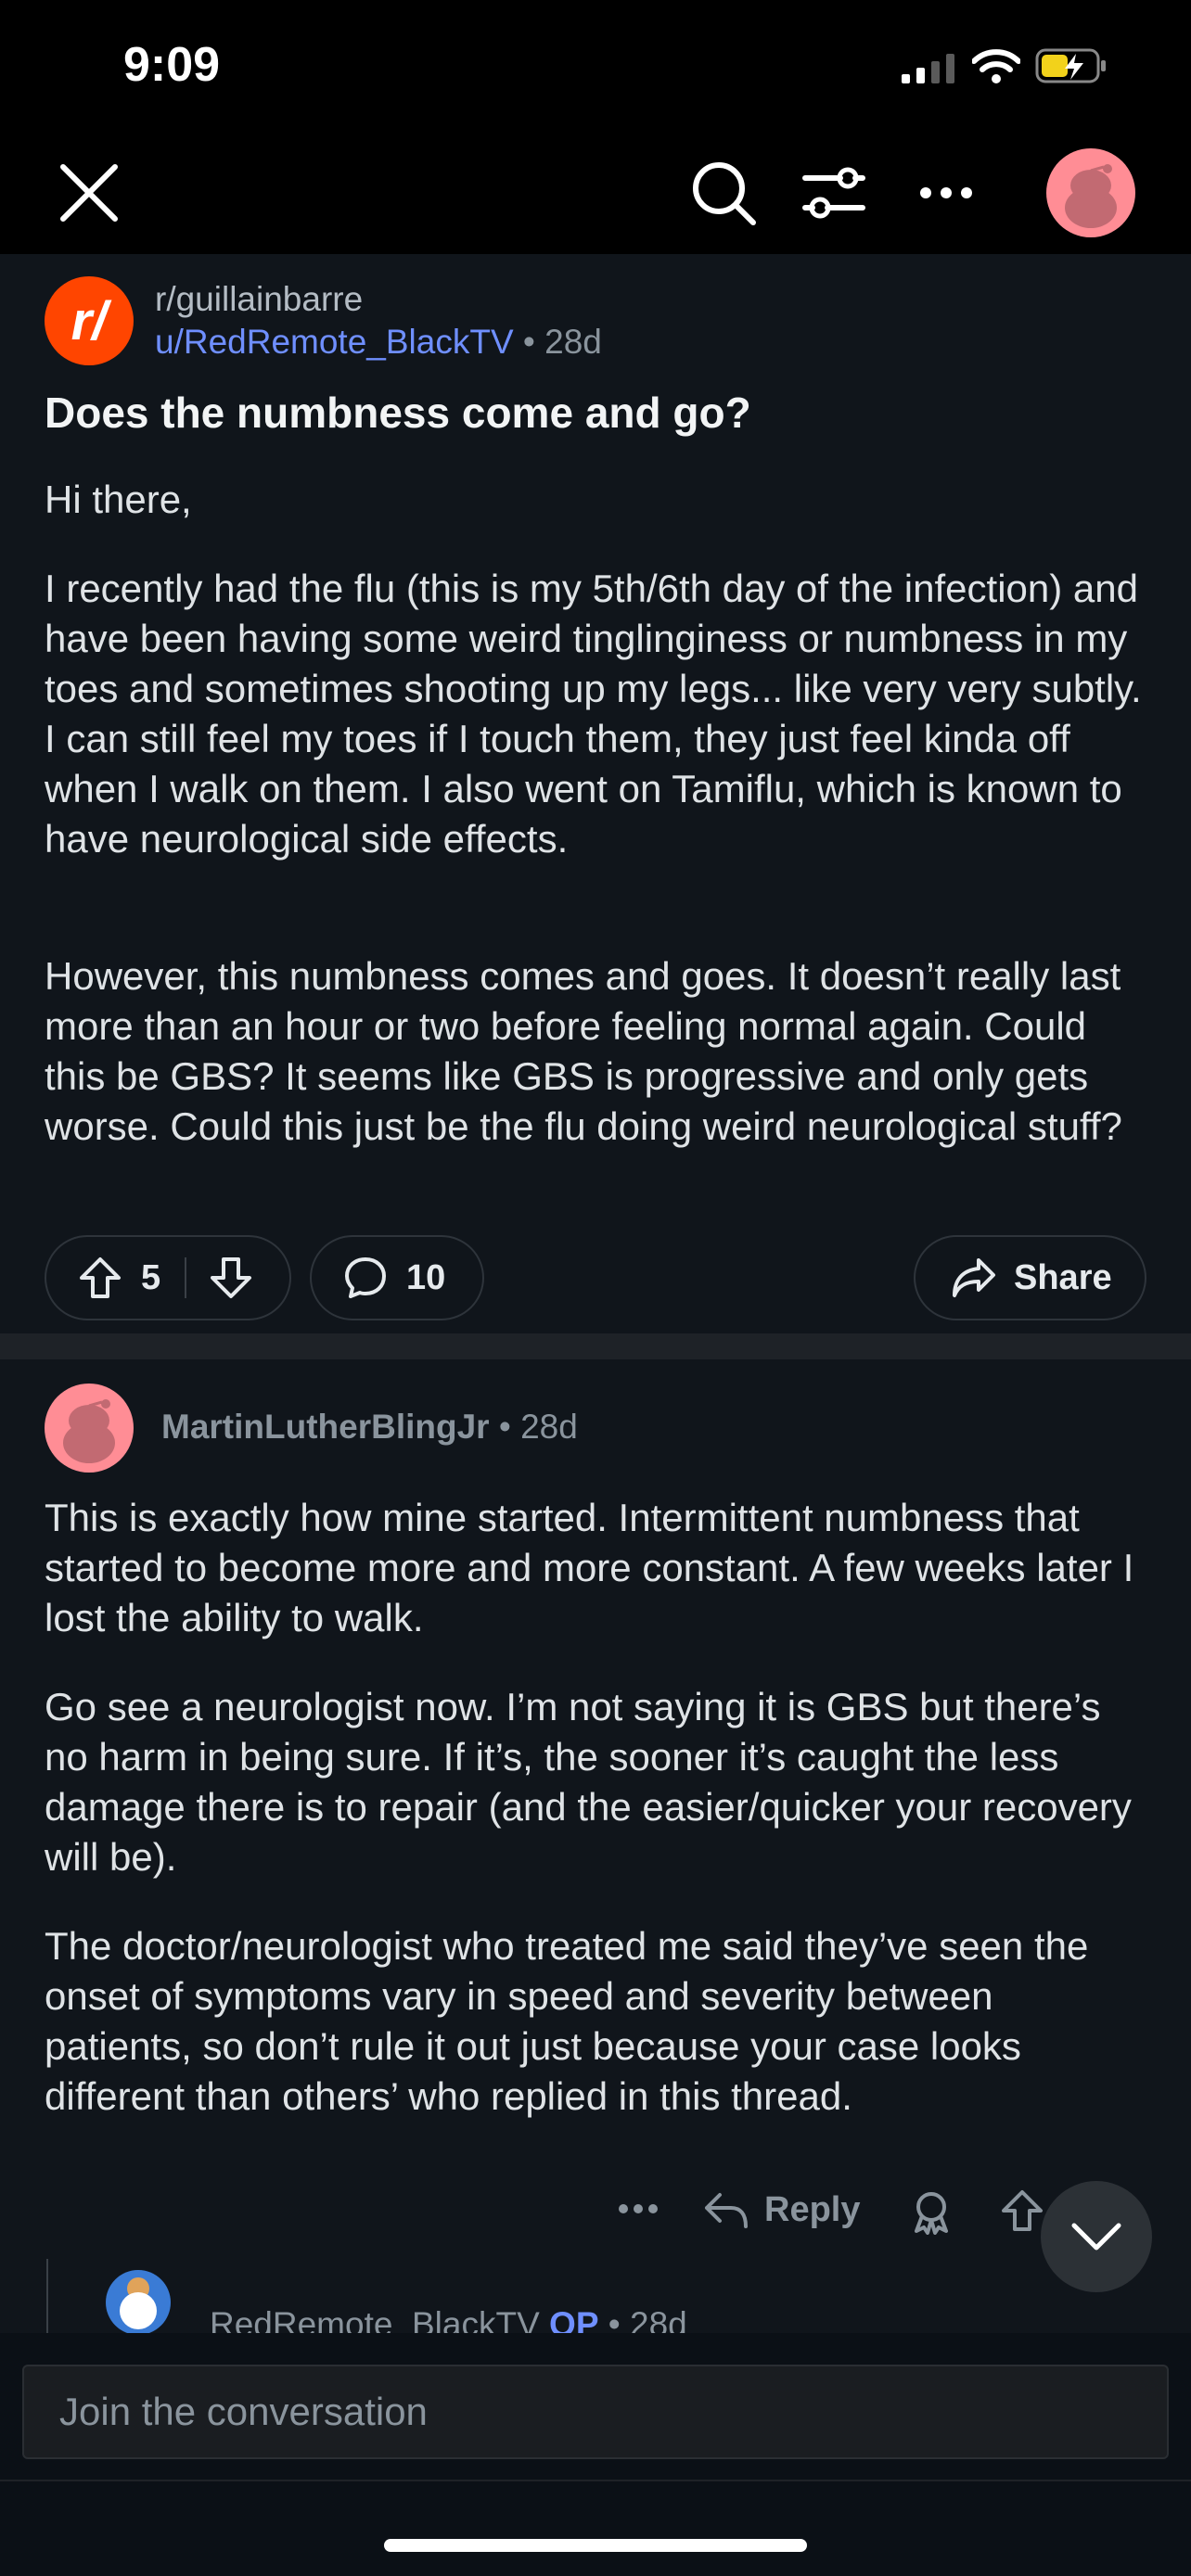 Image resolution: width=1191 pixels, height=2576 pixels. I want to click on comment-icon, so click(365, 1278).